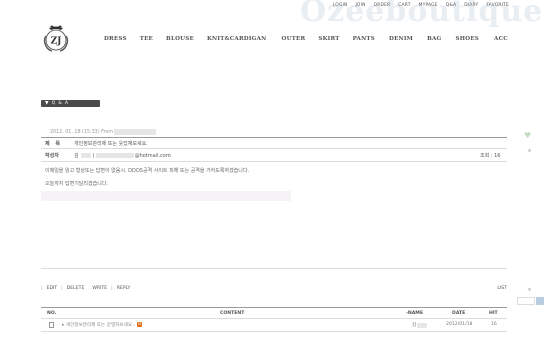  I want to click on row-name-text: 김, so click(414, 325).